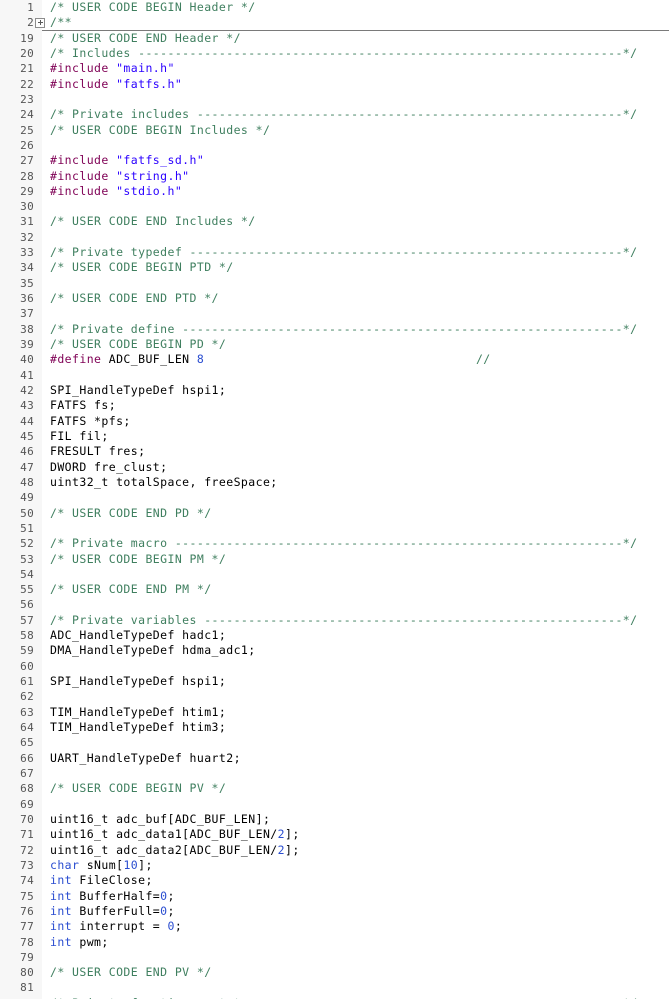  Describe the element at coordinates (334, 467) in the screenshot. I see `code-line: 47 DWORD fre_clust;` at that location.